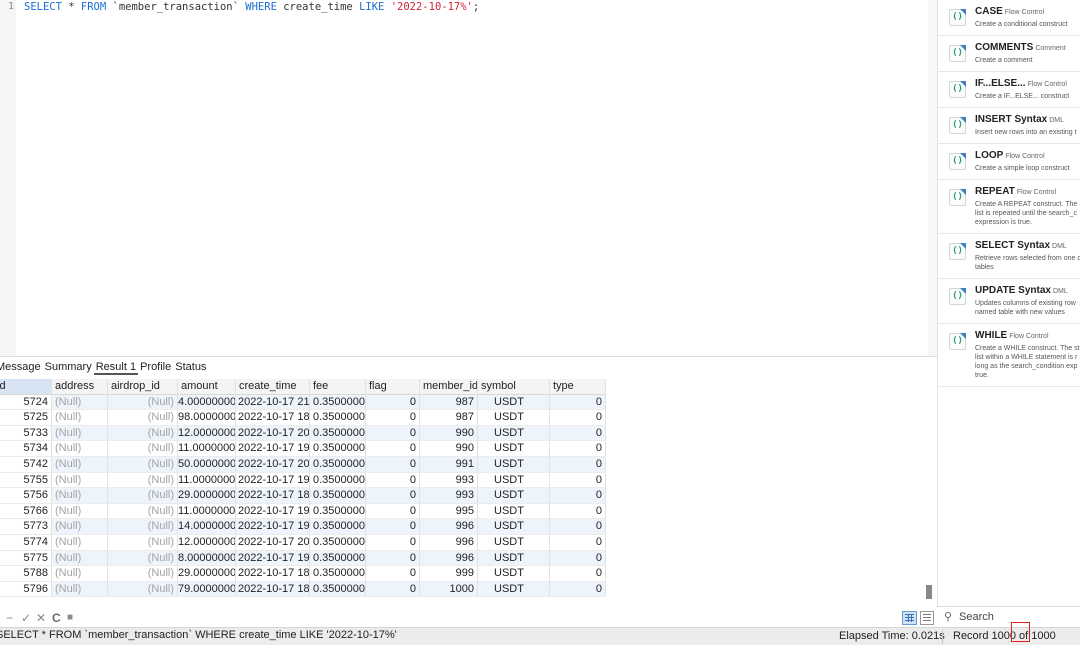 Image resolution: width=1080 pixels, height=645 pixels. I want to click on column-header-type: type, so click(578, 387).